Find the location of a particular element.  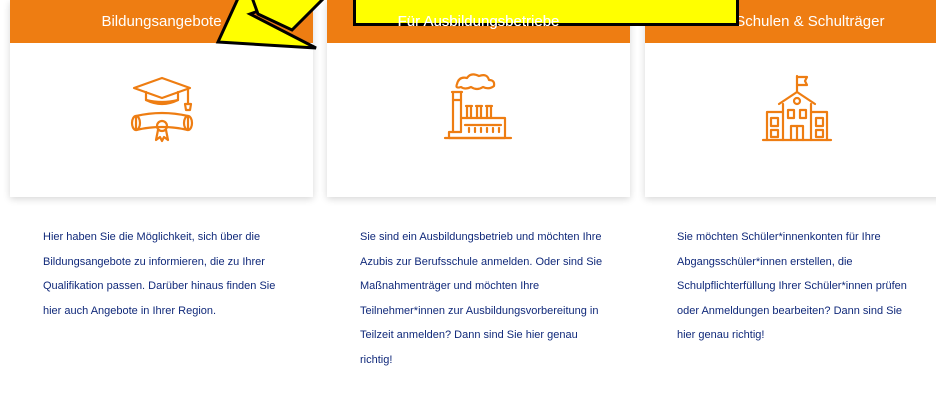

card-bildungsangebote-title: Bildungsangebote is located at coordinates (161, 21).